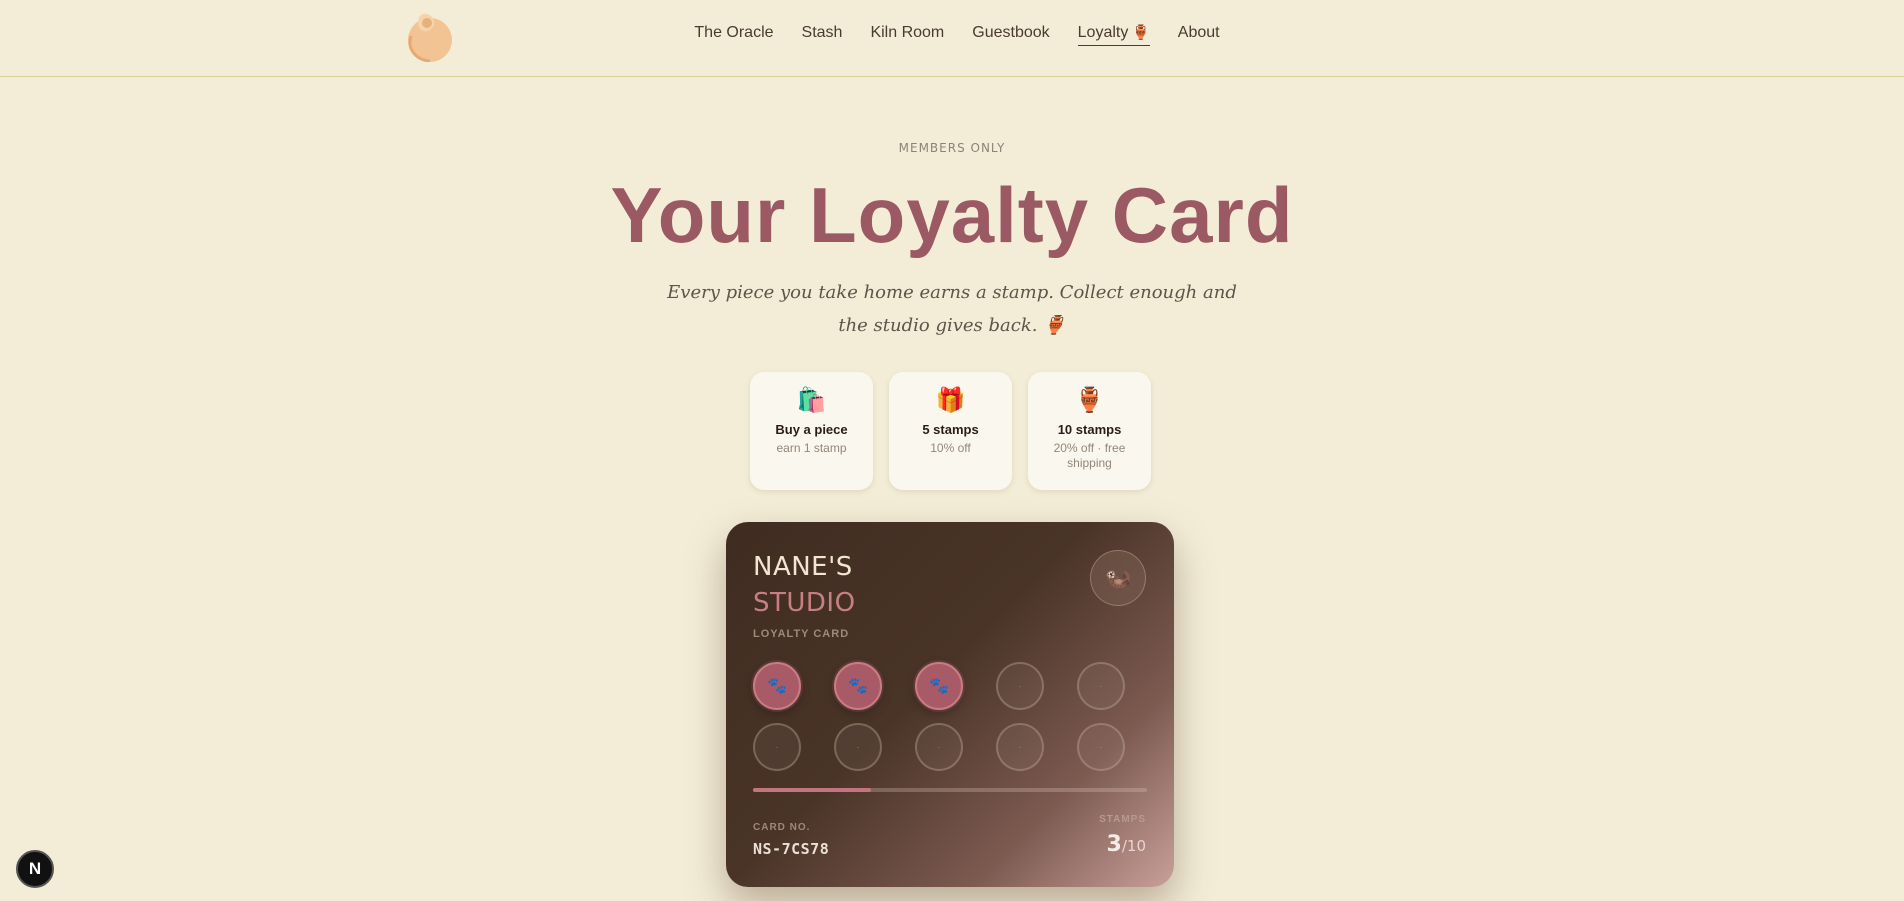 The width and height of the screenshot is (1904, 901). What do you see at coordinates (907, 32) in the screenshot?
I see `nav-kiln-room-label: Kiln Room` at bounding box center [907, 32].